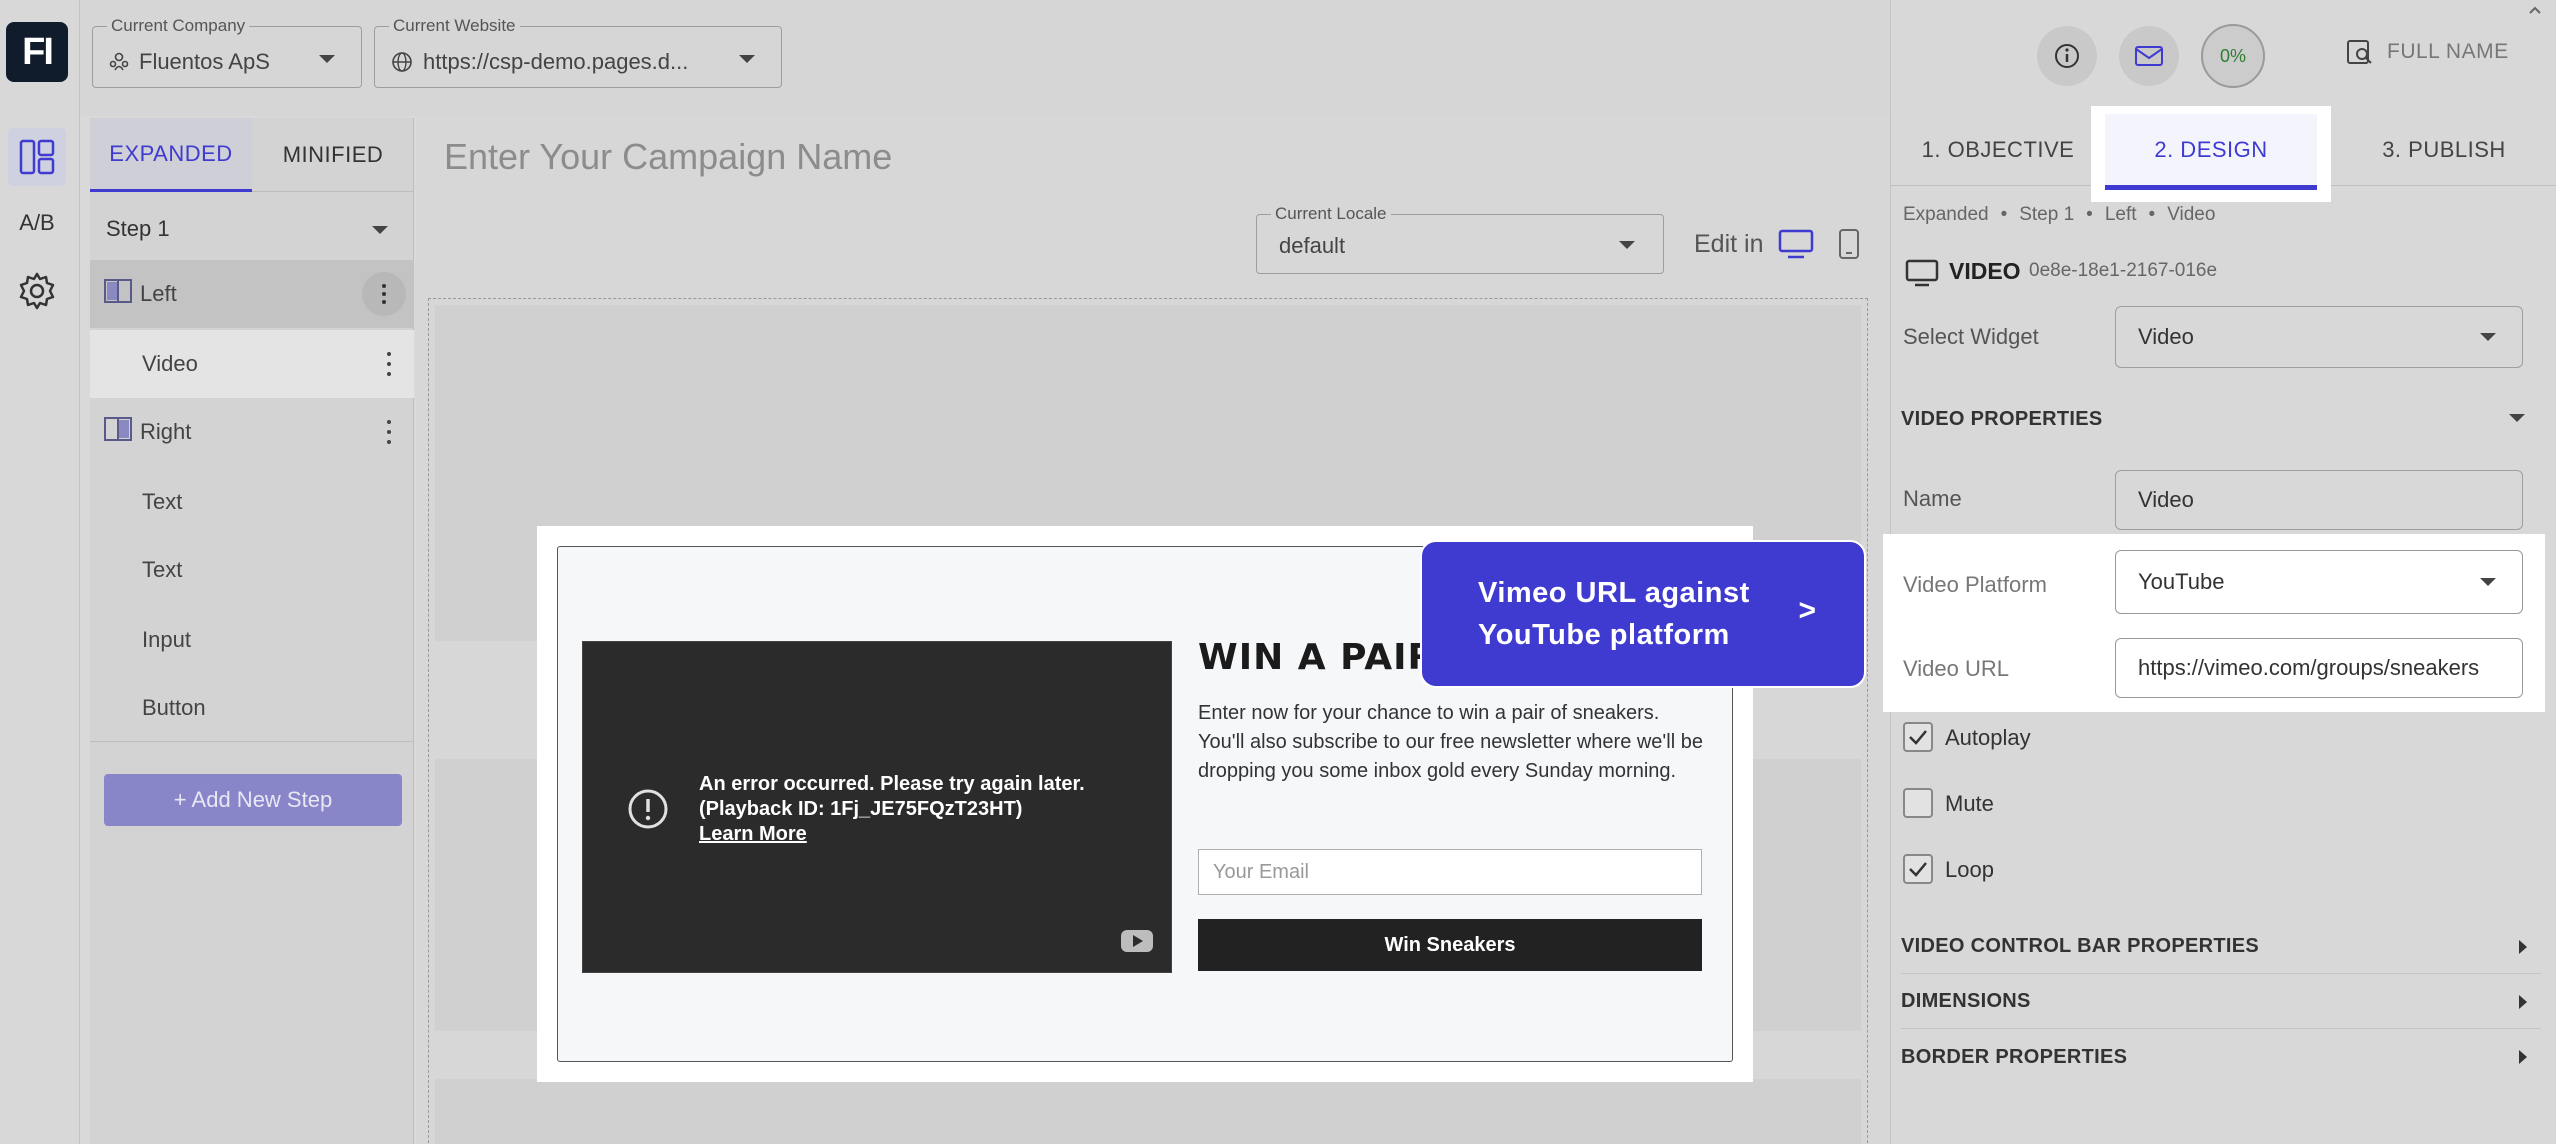 Image resolution: width=2556 pixels, height=1144 pixels. I want to click on mute-label: Mute, so click(1969, 803).